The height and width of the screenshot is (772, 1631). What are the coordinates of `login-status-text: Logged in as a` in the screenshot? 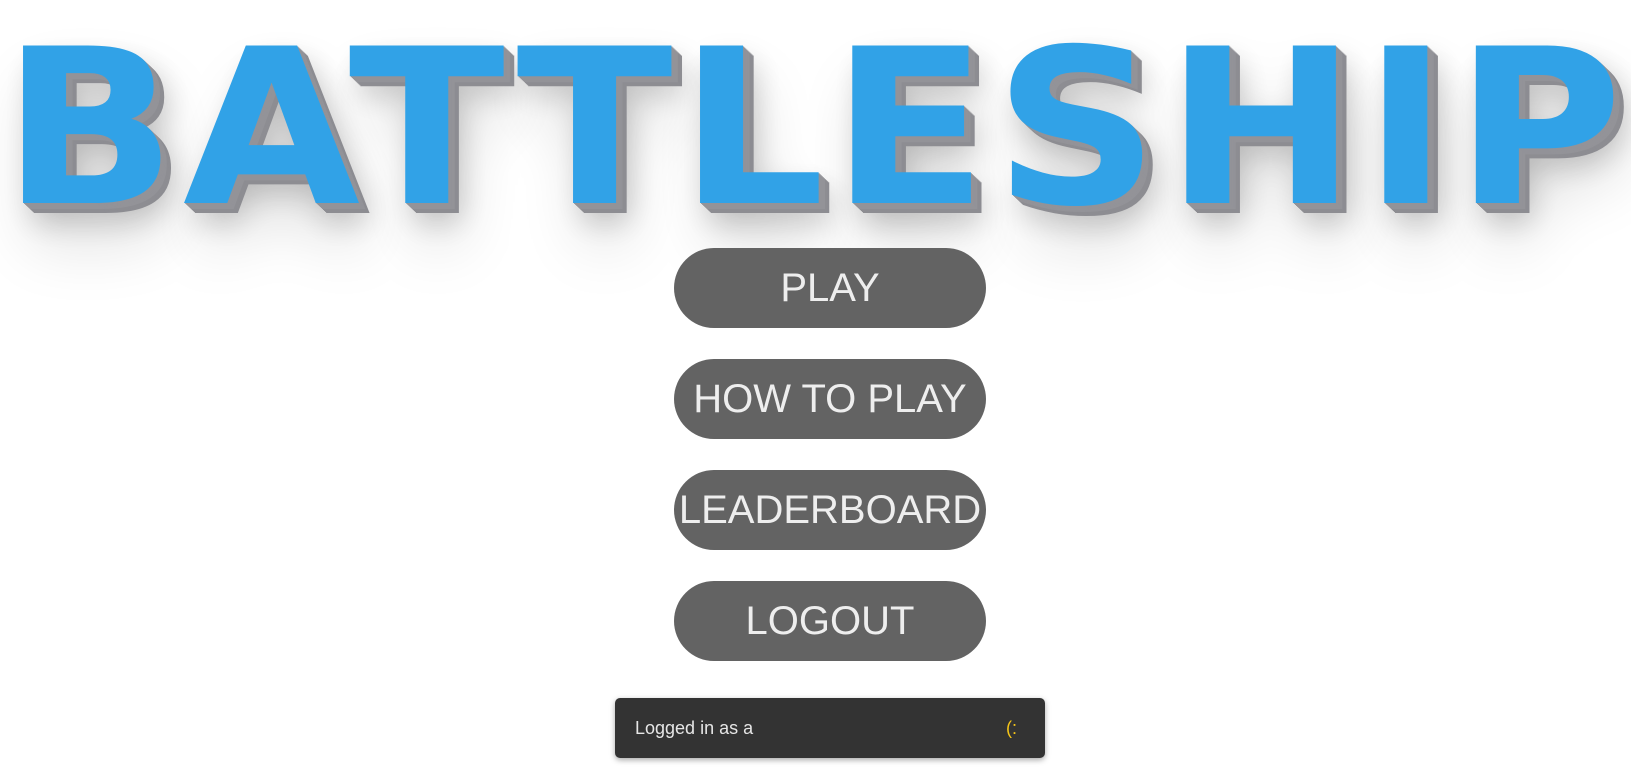 It's located at (694, 728).